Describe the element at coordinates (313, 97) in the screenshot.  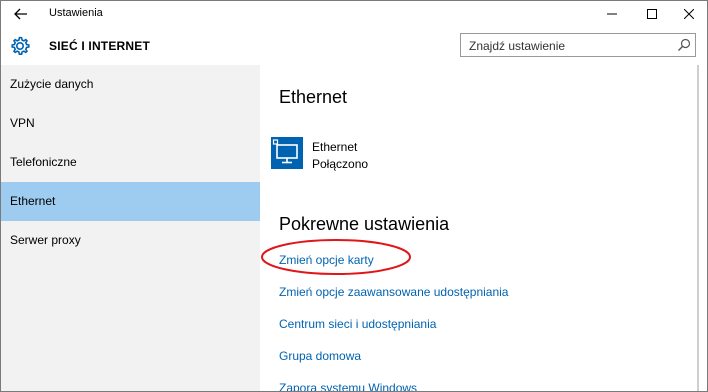
I see `section-heading-ethernet: Ethernet` at that location.